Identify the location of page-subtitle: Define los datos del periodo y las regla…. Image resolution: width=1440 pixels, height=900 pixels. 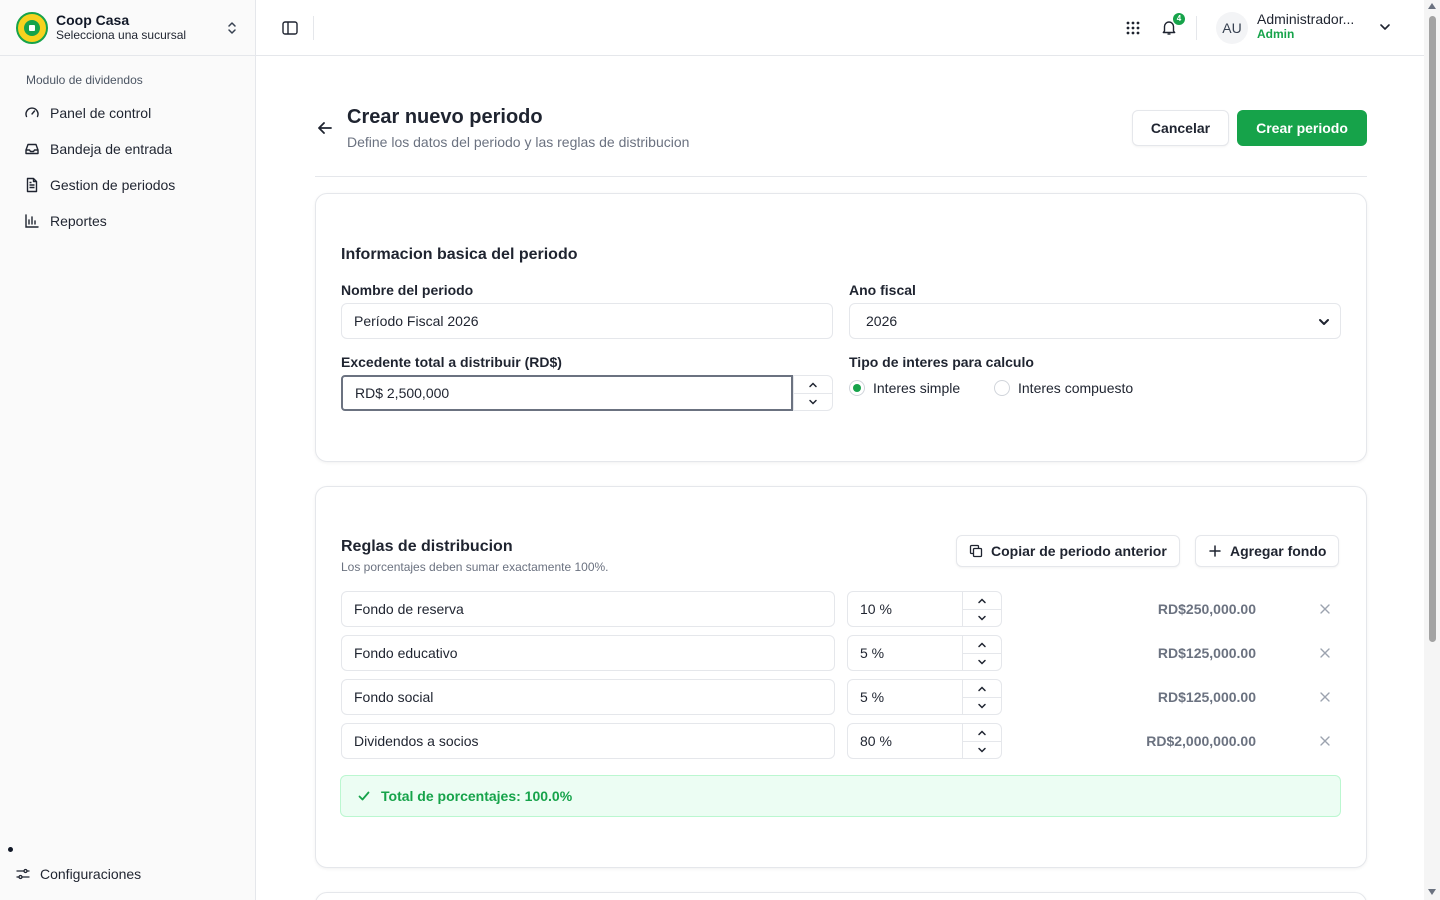
(518, 142).